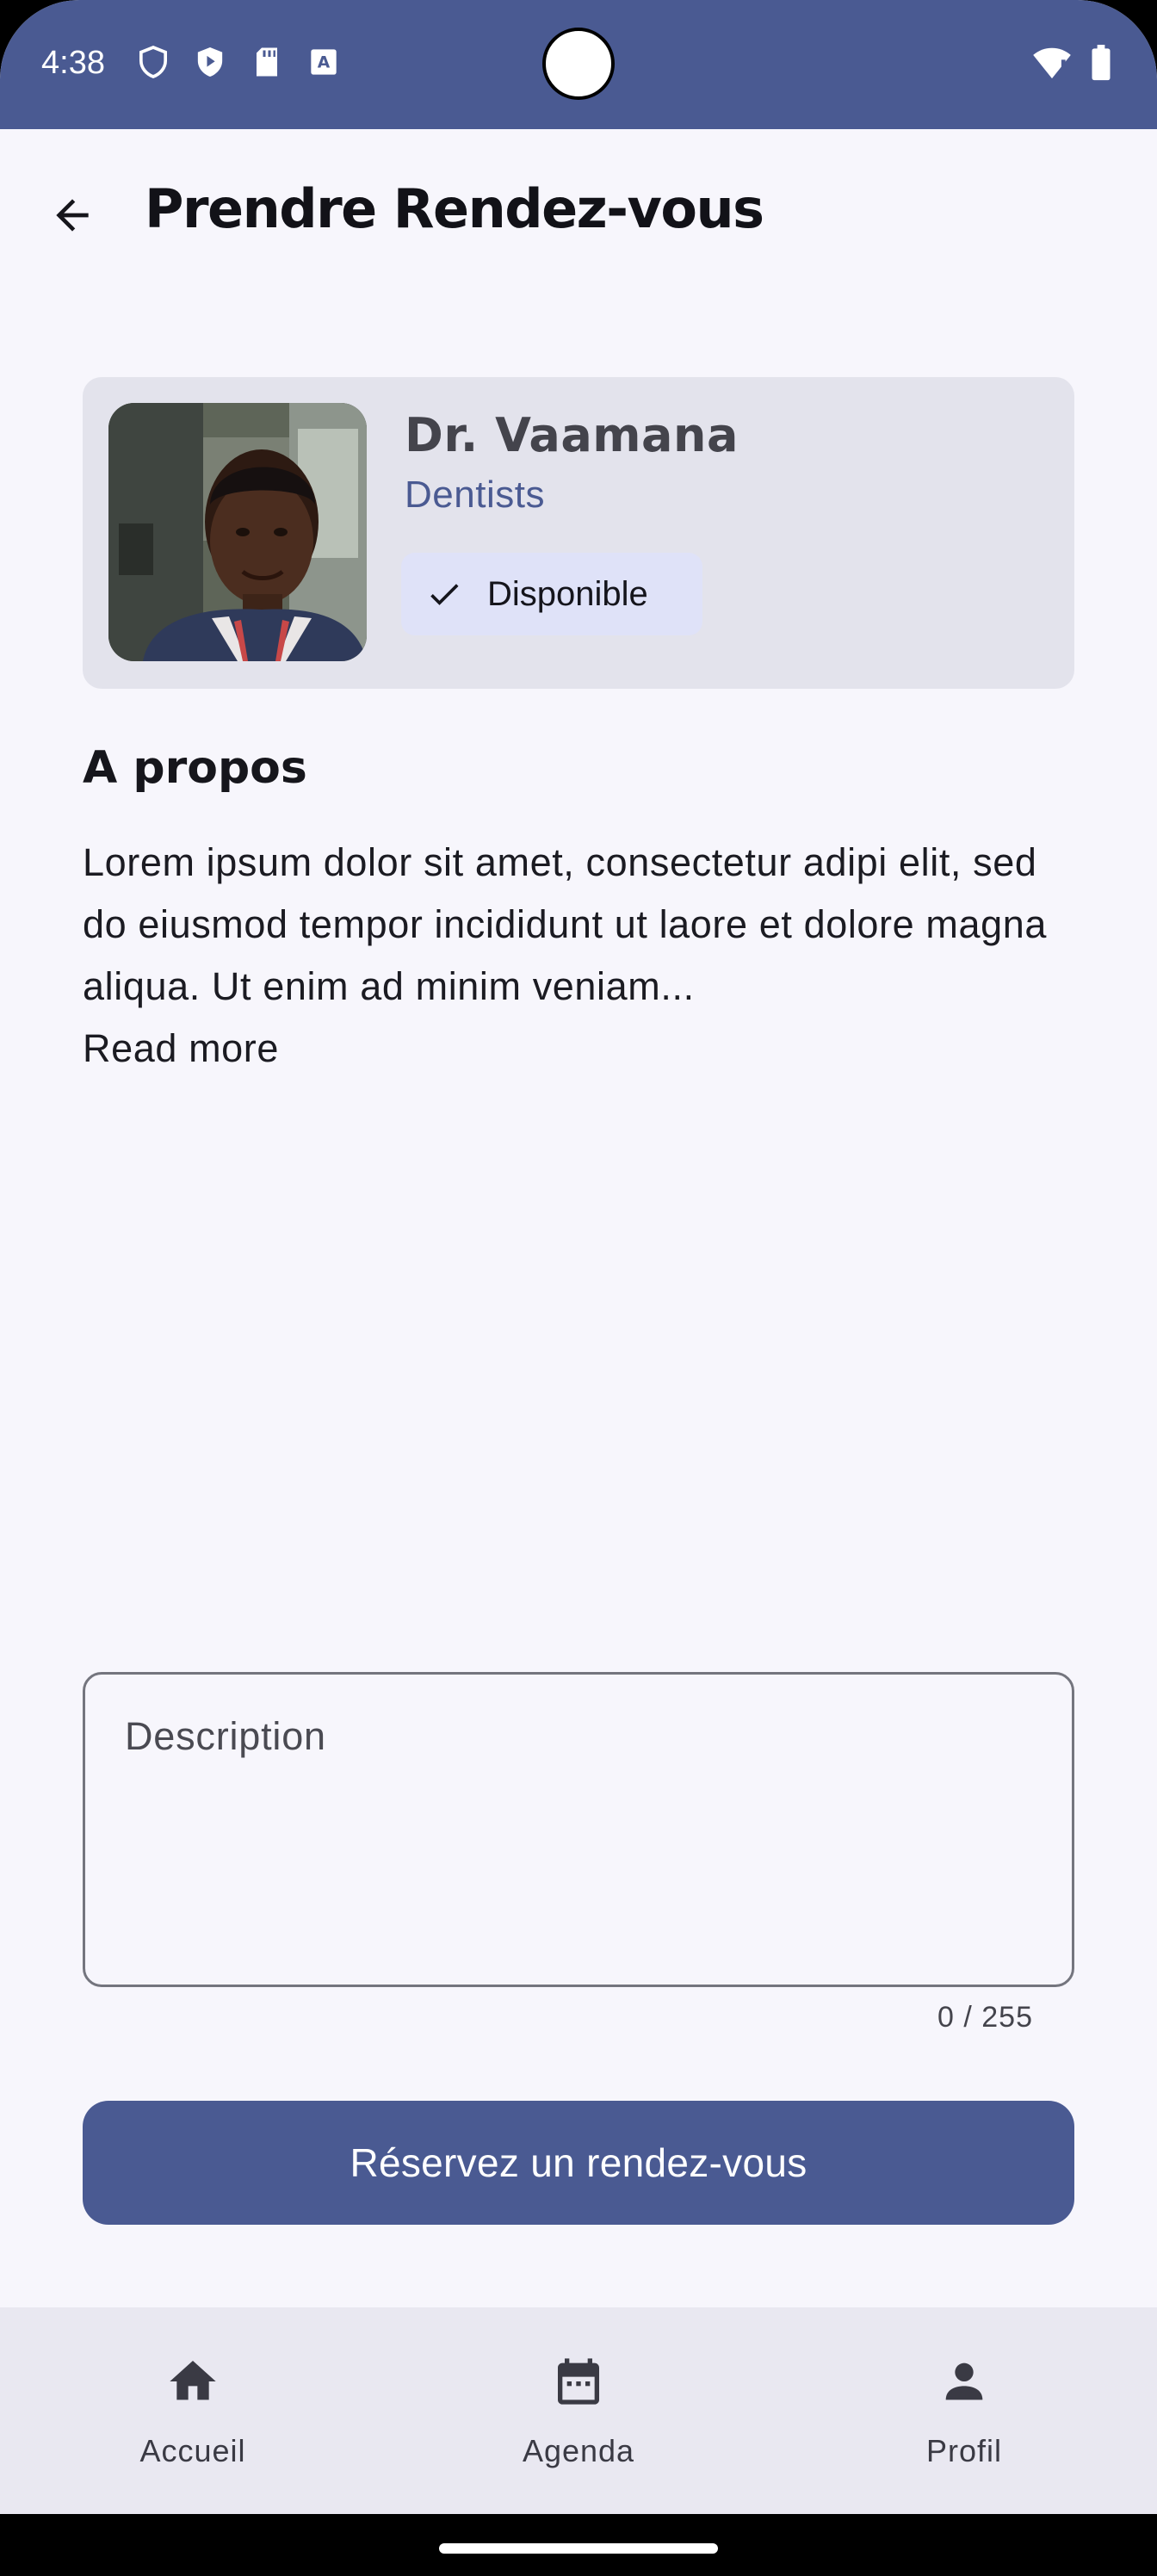 The width and height of the screenshot is (1157, 2576). I want to click on doctor-card: Dr. Vaamana Dentists Disponible, so click(579, 533).